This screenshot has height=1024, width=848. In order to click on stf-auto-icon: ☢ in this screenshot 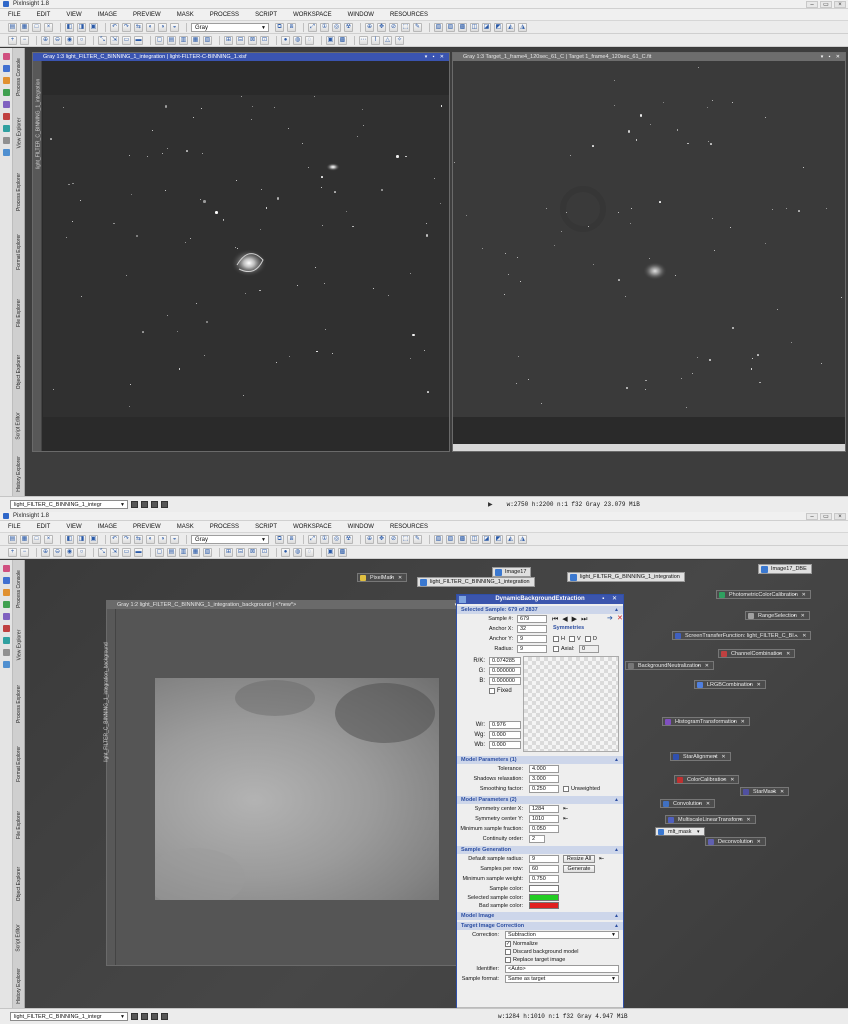, I will do `click(348, 27)`.